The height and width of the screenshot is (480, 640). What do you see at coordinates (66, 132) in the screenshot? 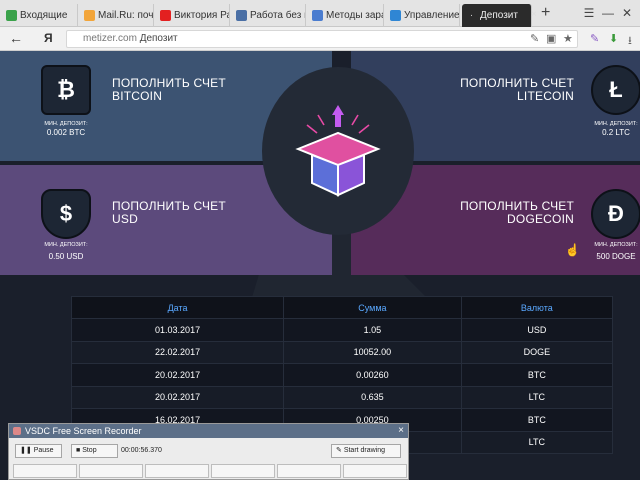
I see `min-deposit-value: 0.002 BTC` at bounding box center [66, 132].